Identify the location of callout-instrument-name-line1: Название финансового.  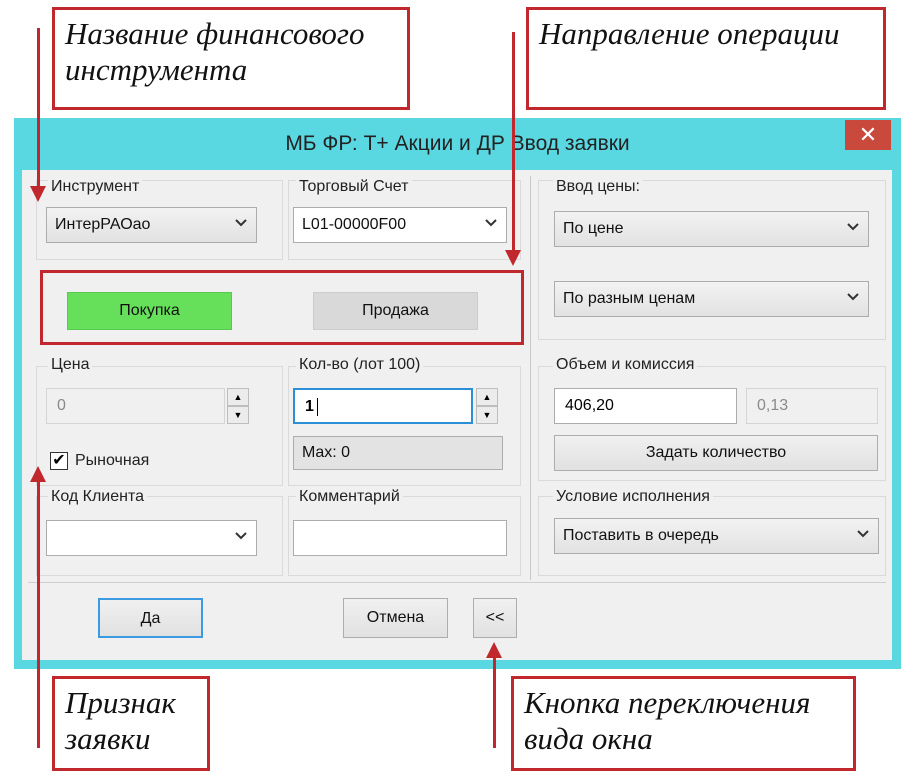
(215, 33).